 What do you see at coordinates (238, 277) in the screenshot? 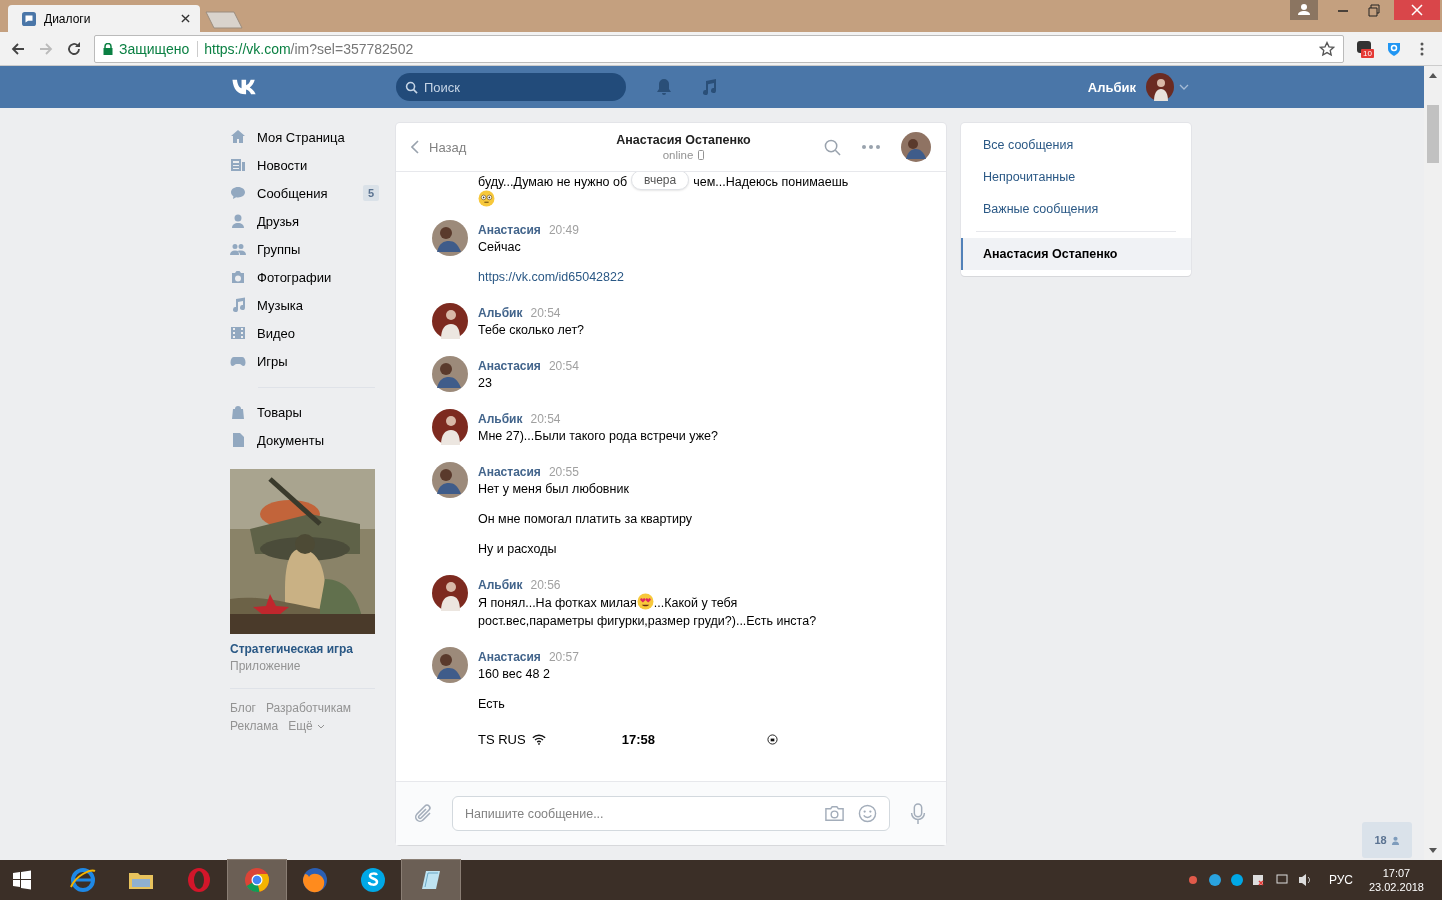
I see `camera-icon` at bounding box center [238, 277].